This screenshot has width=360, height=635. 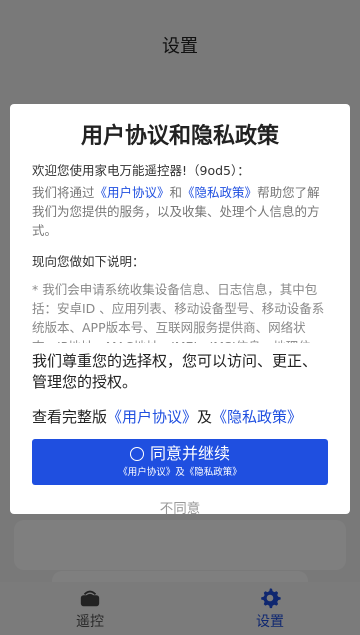 I want to click on privacy-policy-link: 《隐私政策》, so click(x=219, y=192).